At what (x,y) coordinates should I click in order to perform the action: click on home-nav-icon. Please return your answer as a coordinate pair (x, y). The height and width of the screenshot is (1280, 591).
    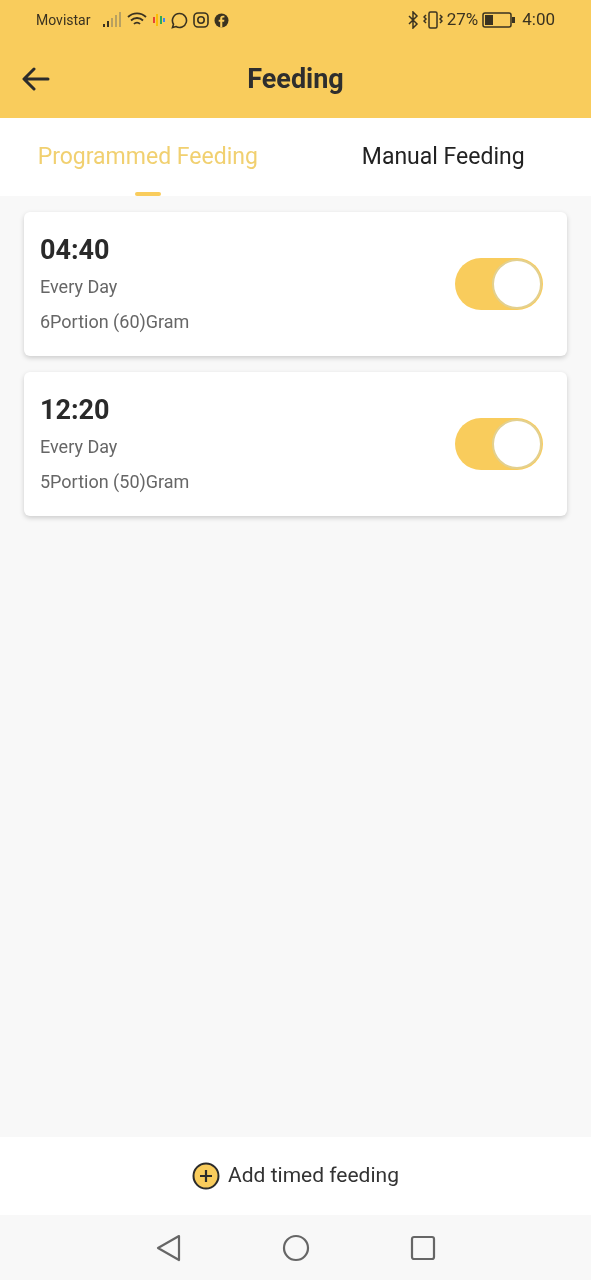
    Looking at the image, I should click on (295, 1247).